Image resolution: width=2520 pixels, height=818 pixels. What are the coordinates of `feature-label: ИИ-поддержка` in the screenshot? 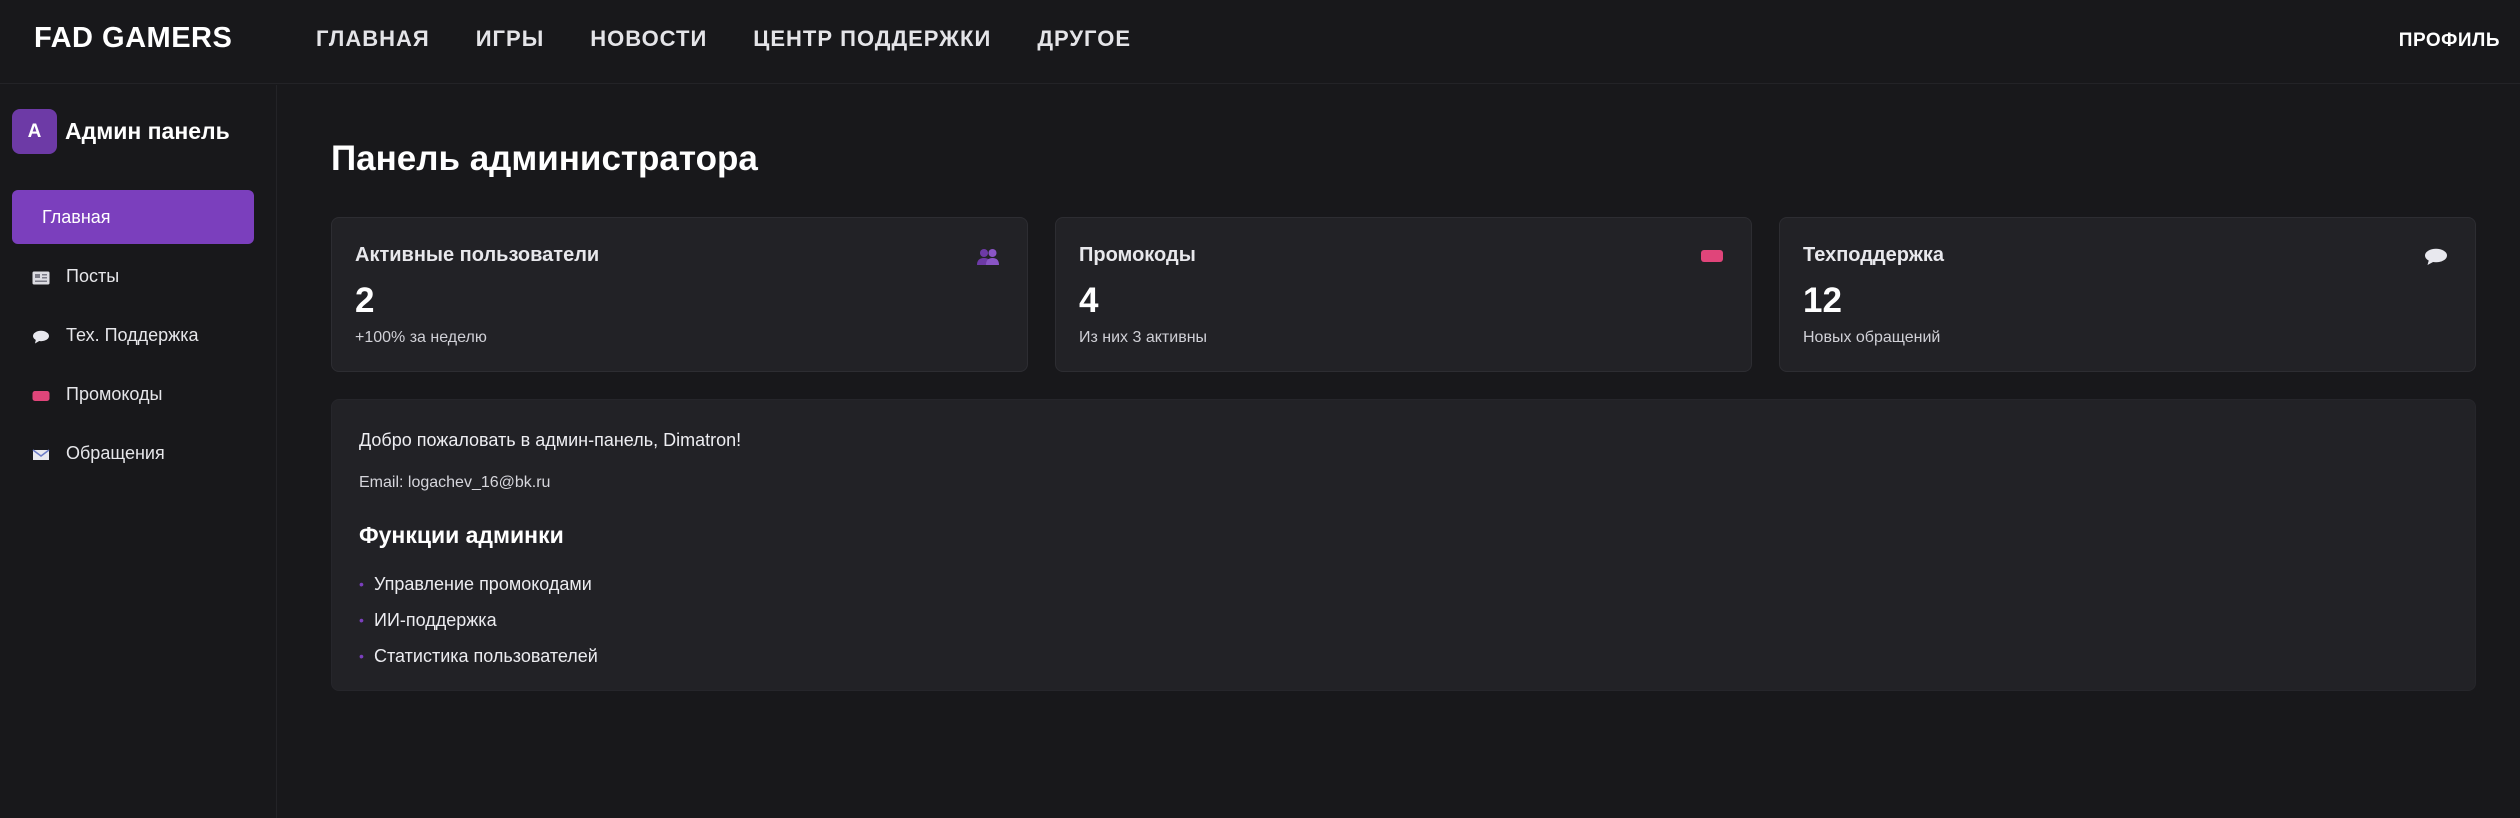 It's located at (435, 619).